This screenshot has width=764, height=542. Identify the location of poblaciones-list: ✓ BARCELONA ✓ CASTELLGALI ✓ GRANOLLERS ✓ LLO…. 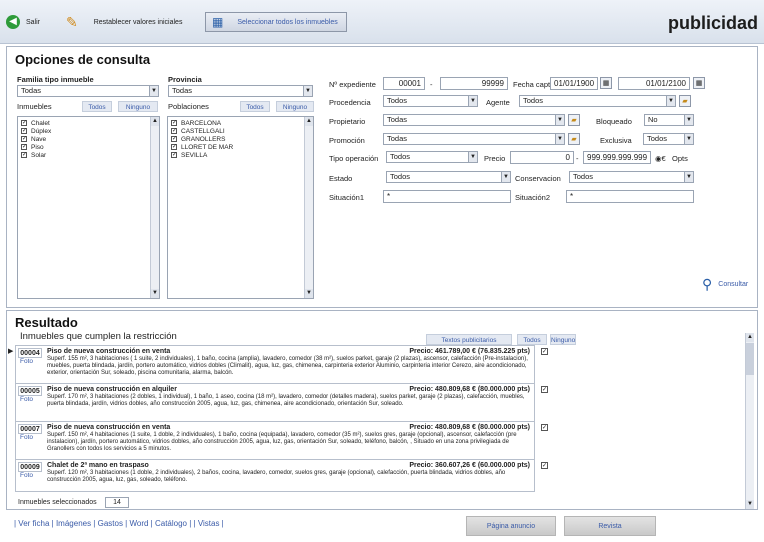
(240, 207).